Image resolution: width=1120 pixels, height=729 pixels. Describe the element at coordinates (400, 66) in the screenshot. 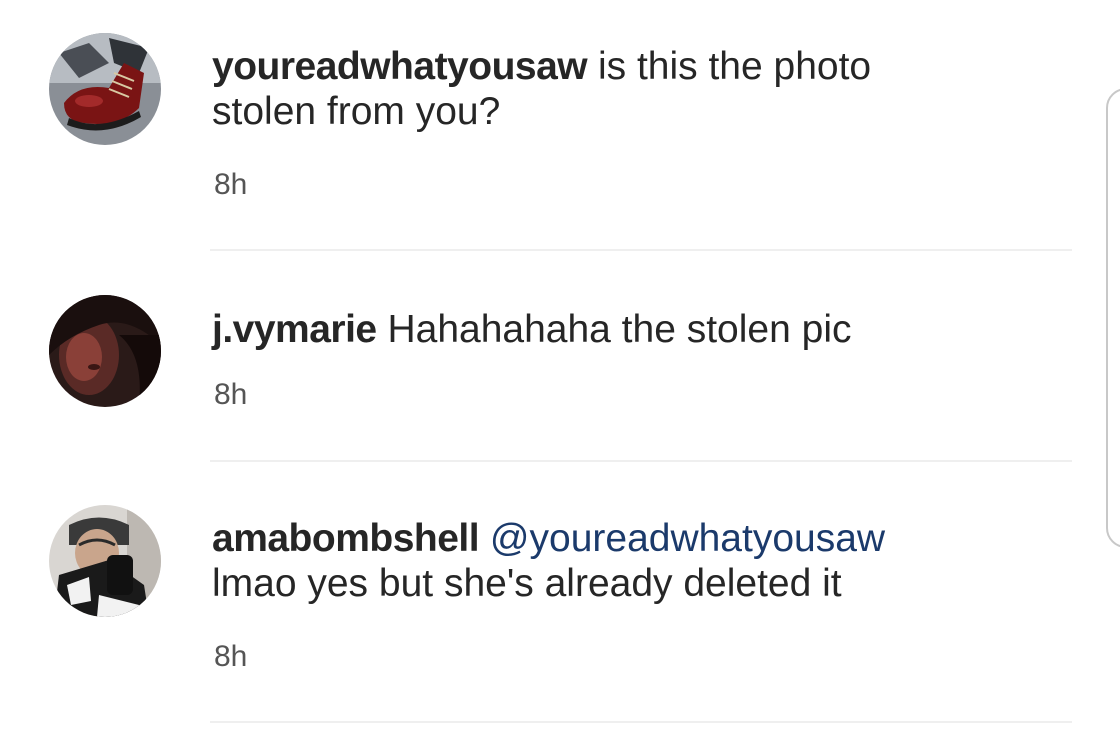

I see `comment-username: youreadwhatyousaw` at that location.